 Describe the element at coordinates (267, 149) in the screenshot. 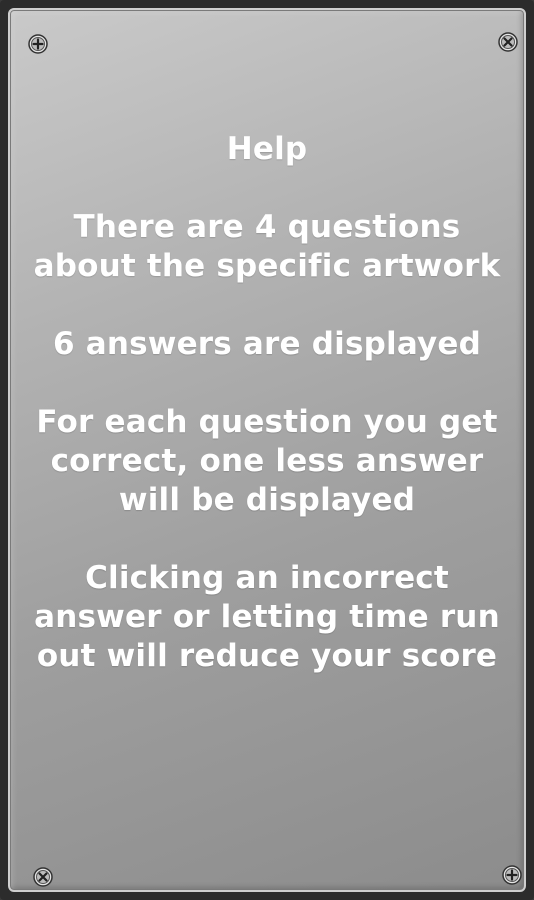

I see `help-title: Help` at that location.